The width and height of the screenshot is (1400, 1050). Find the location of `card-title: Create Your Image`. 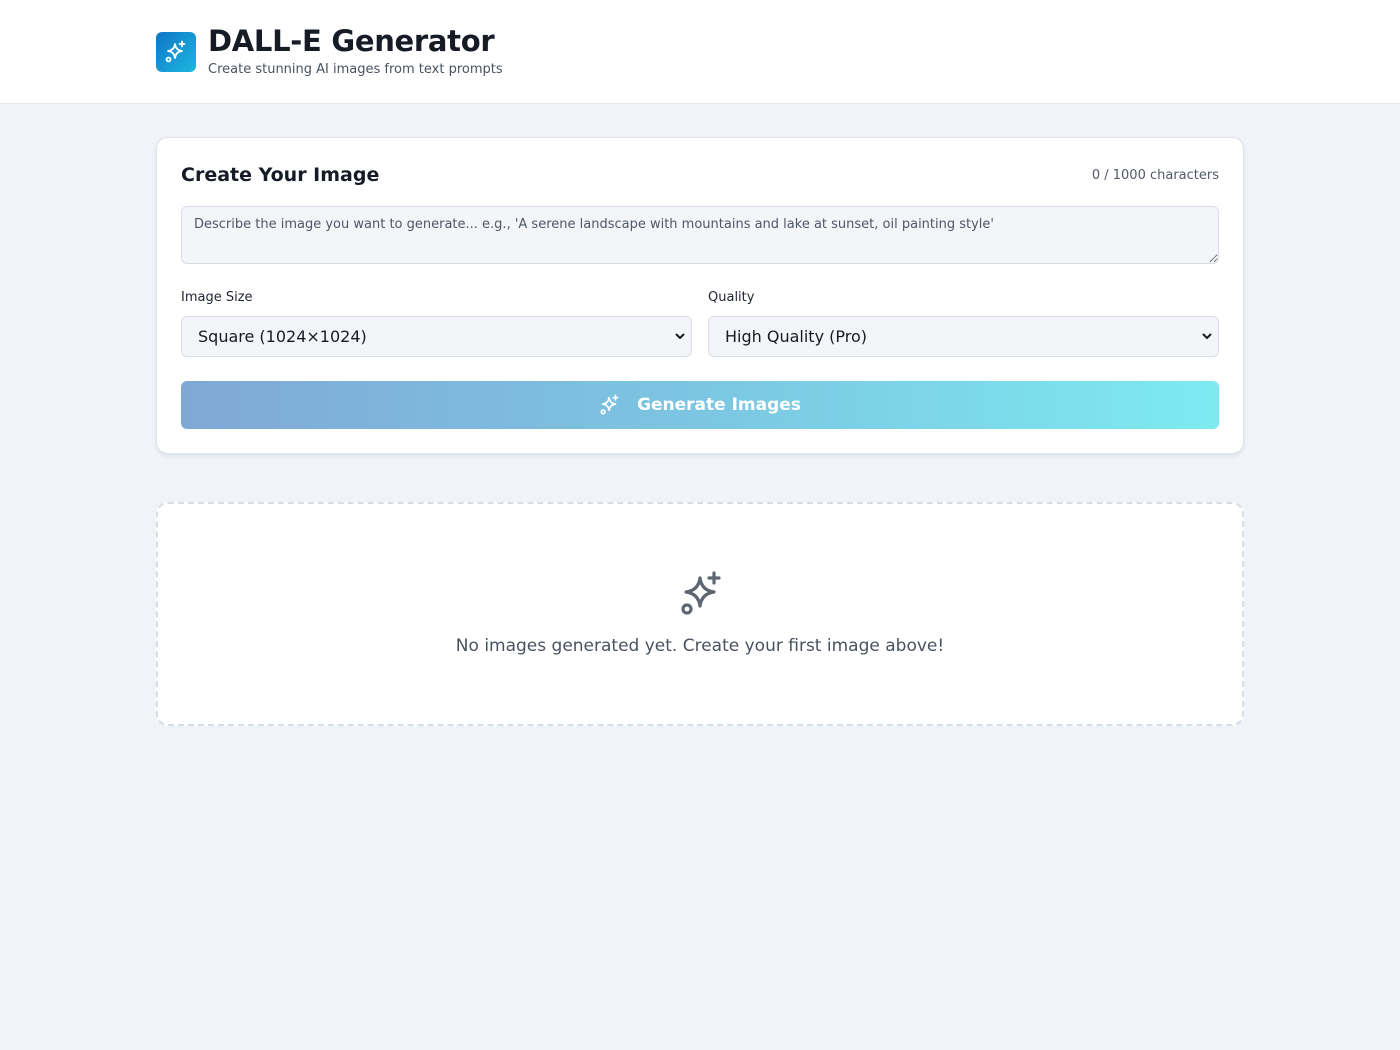

card-title: Create Your Image is located at coordinates (280, 175).